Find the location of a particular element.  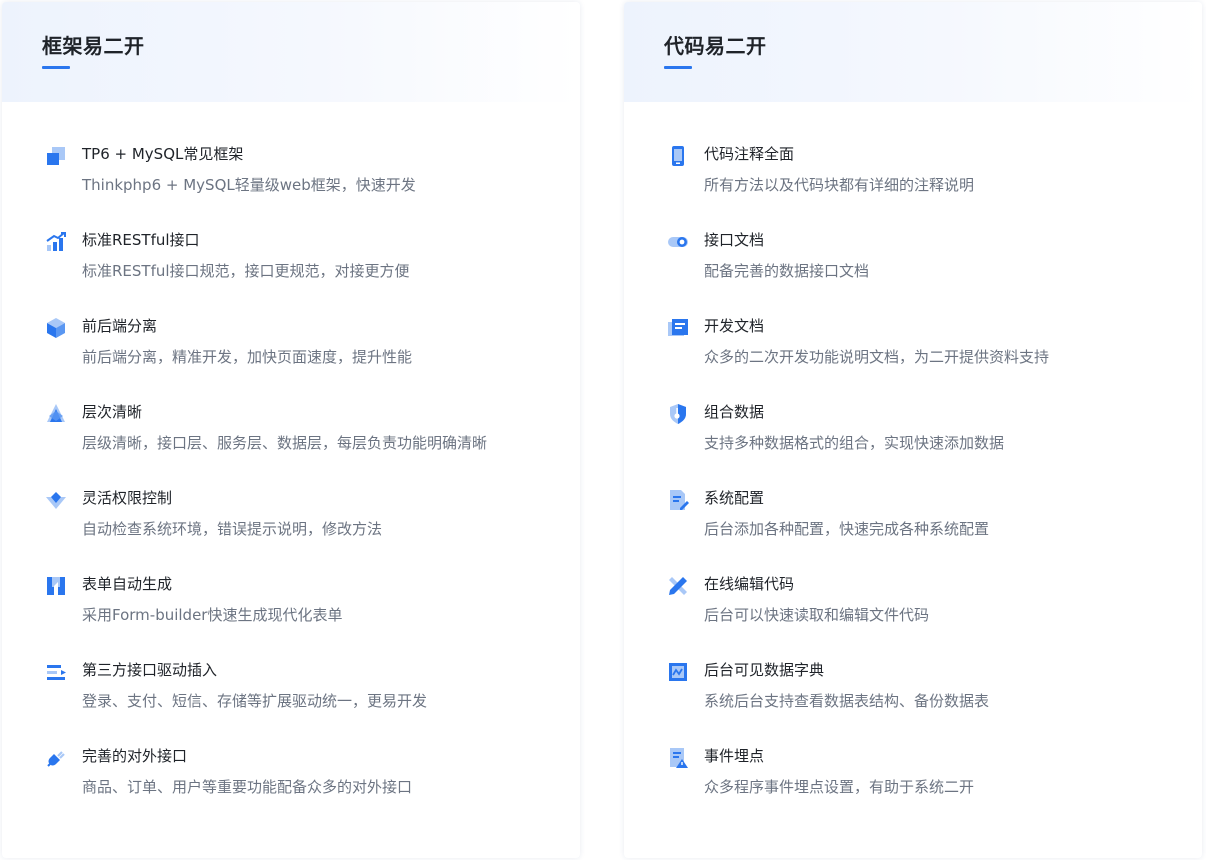

feature-title: 代码注释全面 is located at coordinates (749, 154).